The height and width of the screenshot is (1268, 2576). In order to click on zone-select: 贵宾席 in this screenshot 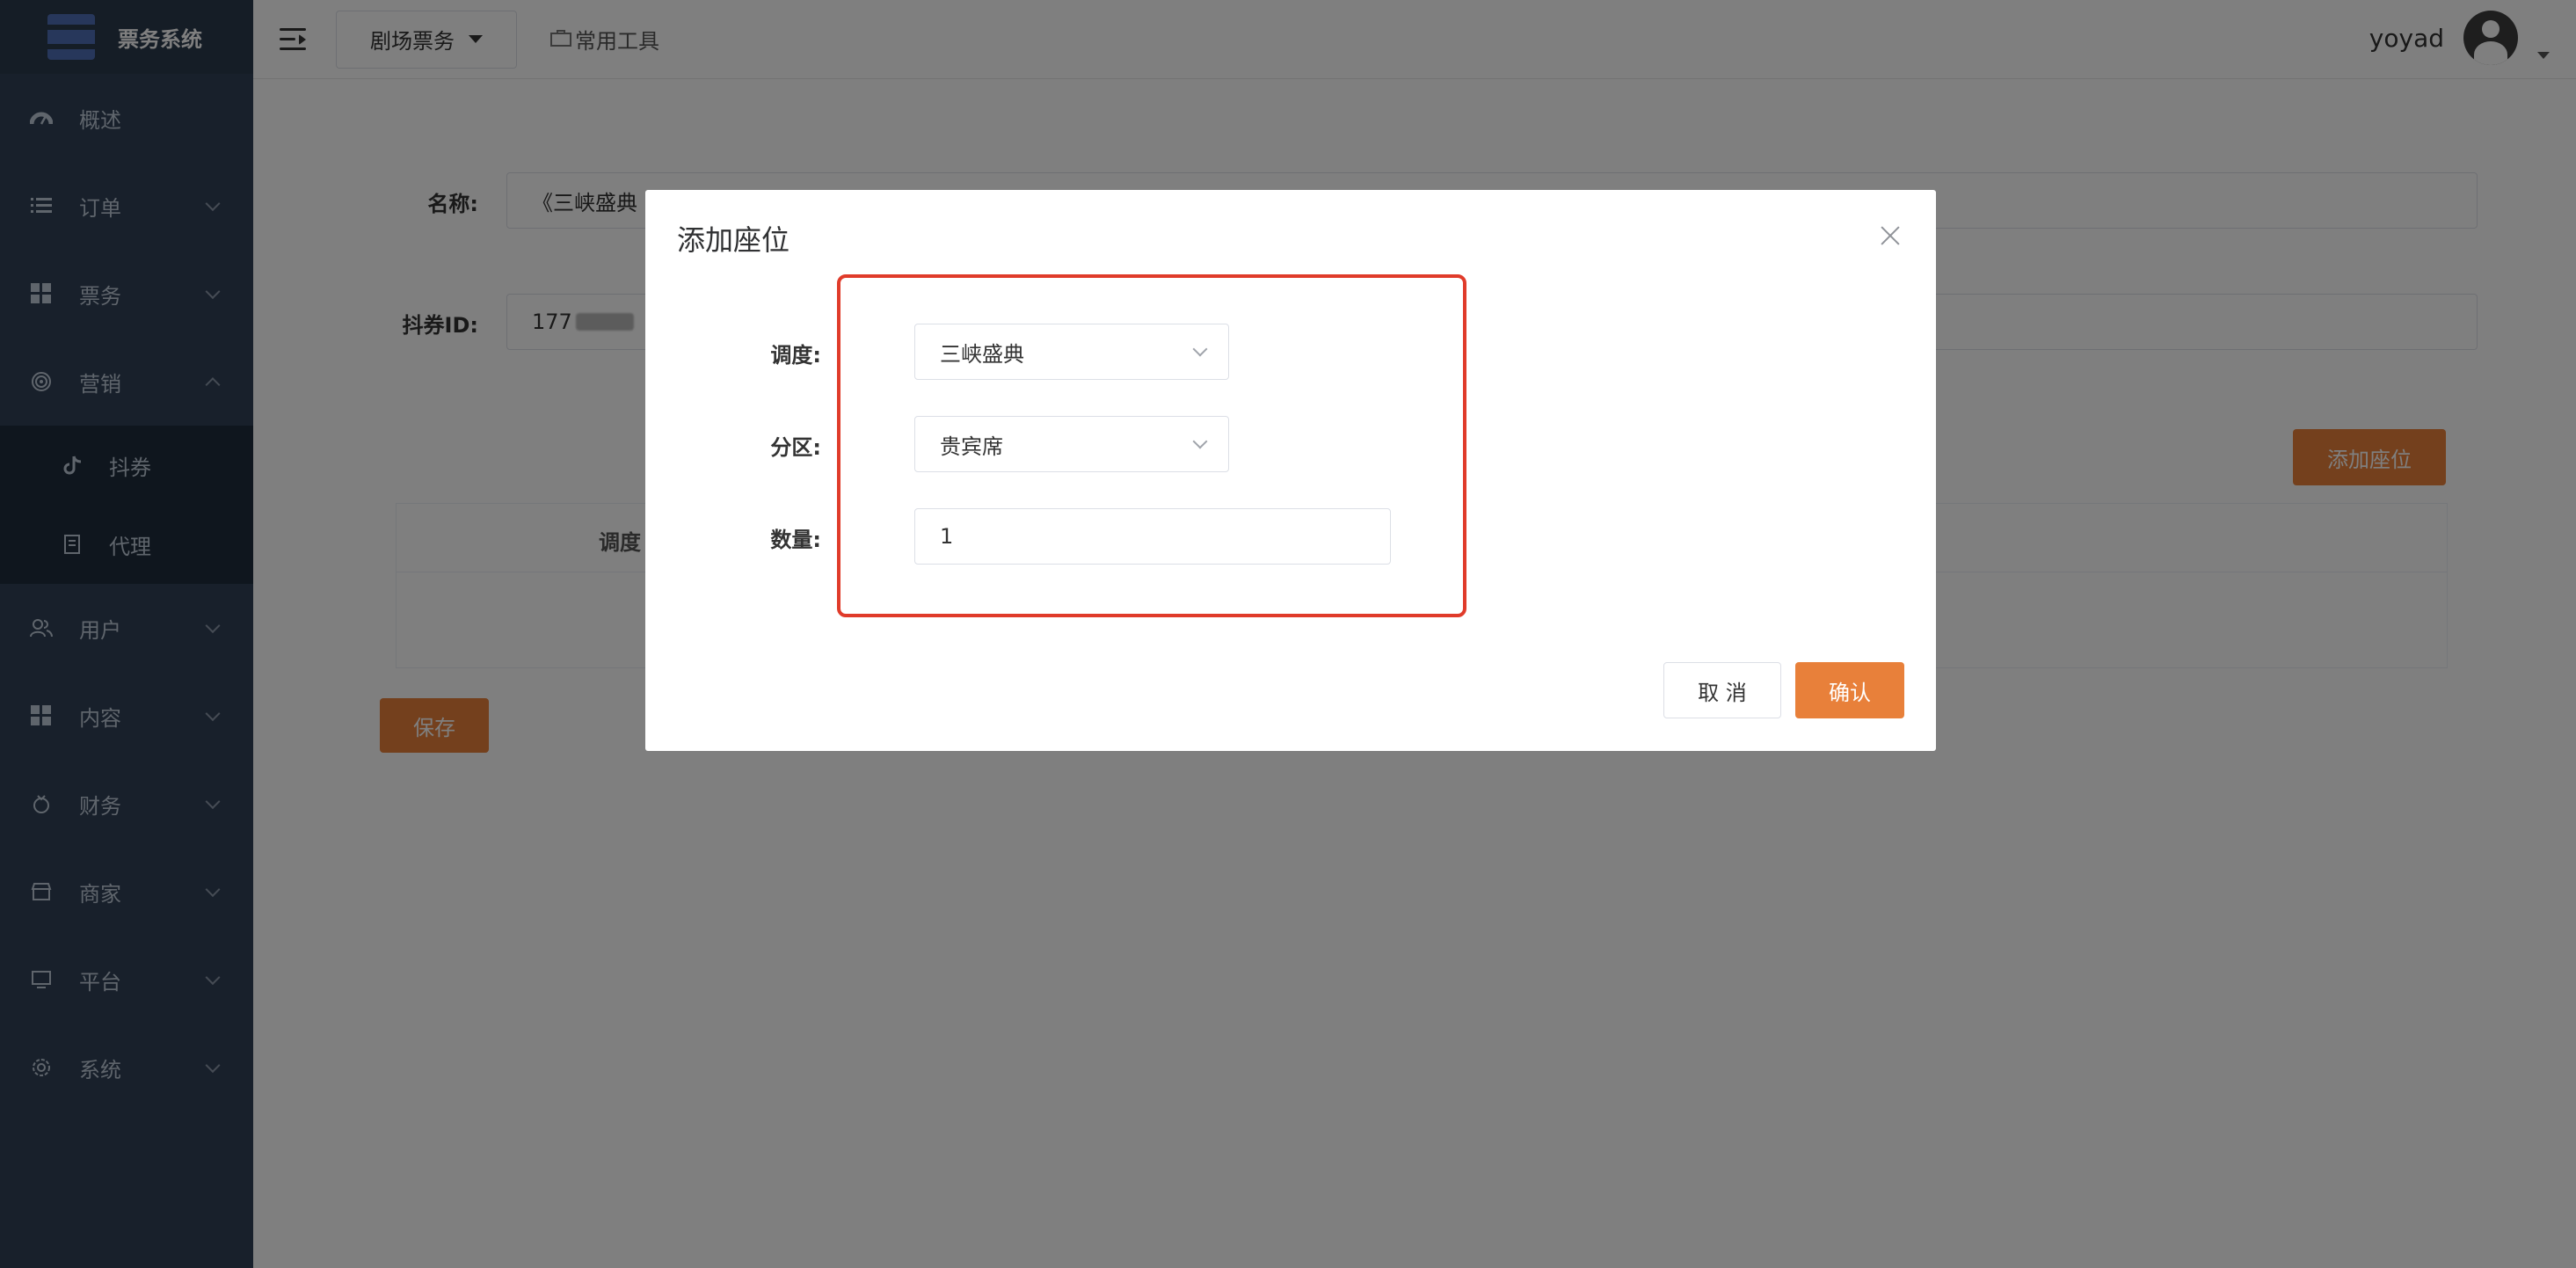, I will do `click(1071, 444)`.